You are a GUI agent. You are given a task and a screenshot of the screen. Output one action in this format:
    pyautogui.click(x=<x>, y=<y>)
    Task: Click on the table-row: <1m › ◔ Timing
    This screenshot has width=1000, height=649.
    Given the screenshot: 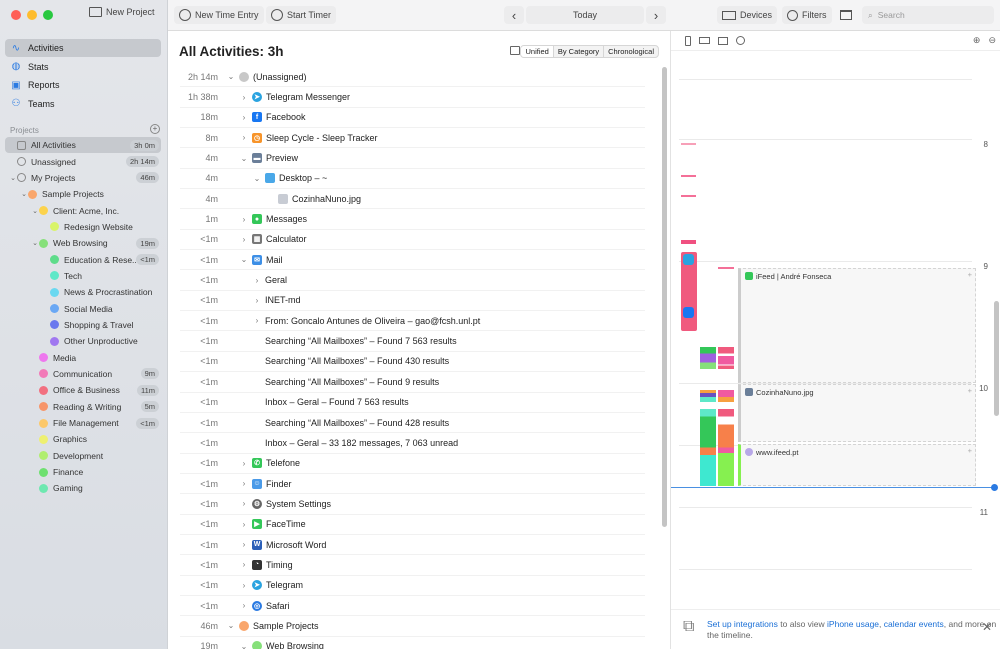 What is the action you would take?
    pyautogui.click(x=412, y=565)
    